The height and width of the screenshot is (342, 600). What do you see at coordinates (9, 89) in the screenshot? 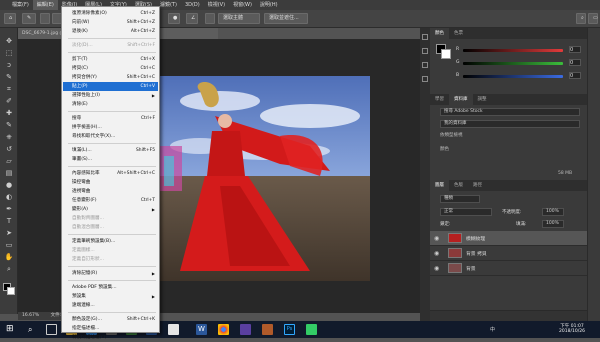
I see `crop-tool-icon: ⌗` at bounding box center [9, 89].